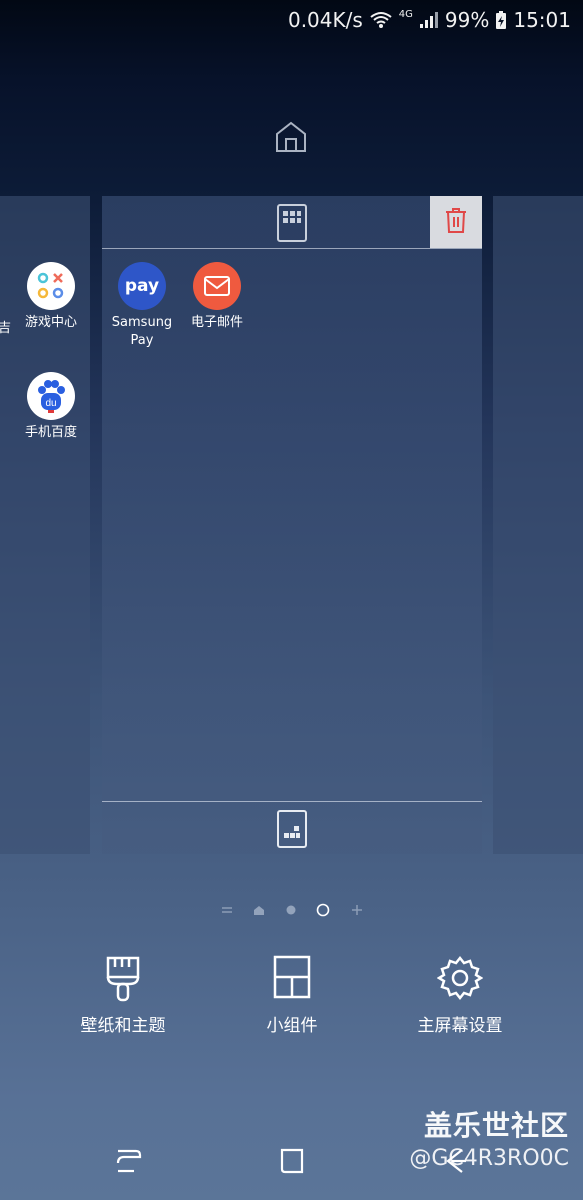 The image size is (583, 1200). Describe the element at coordinates (292, 1163) in the screenshot. I see `home-button-icon` at that location.